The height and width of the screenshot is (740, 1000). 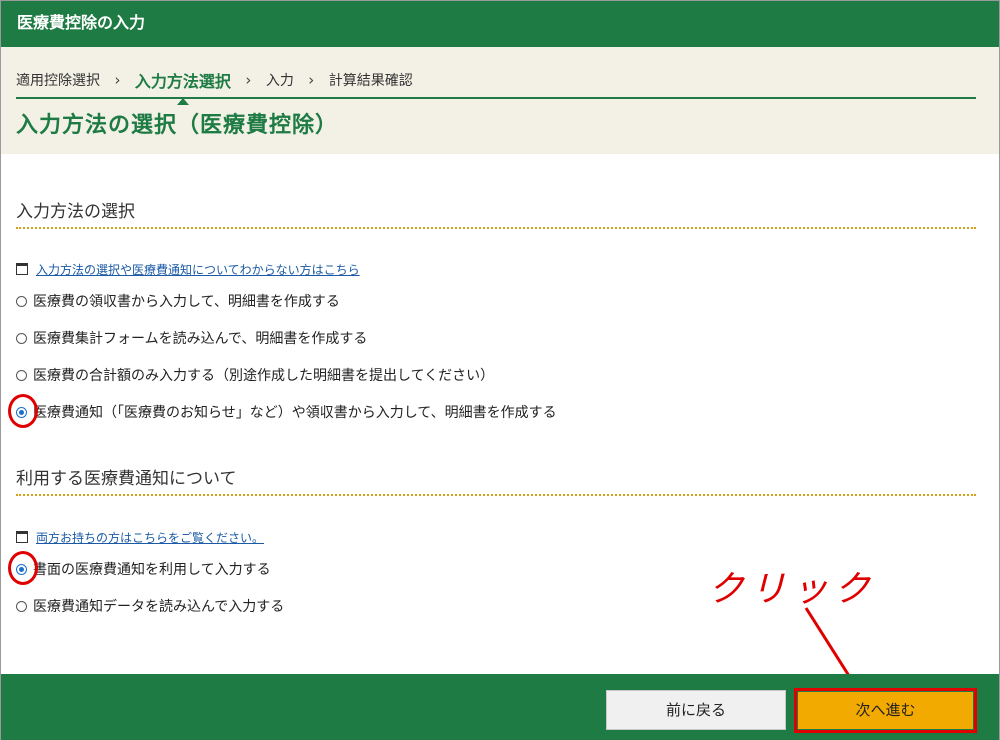 I want to click on radio-option-paper-notice: 書面の医療費通知を利用して入力する, so click(x=143, y=569).